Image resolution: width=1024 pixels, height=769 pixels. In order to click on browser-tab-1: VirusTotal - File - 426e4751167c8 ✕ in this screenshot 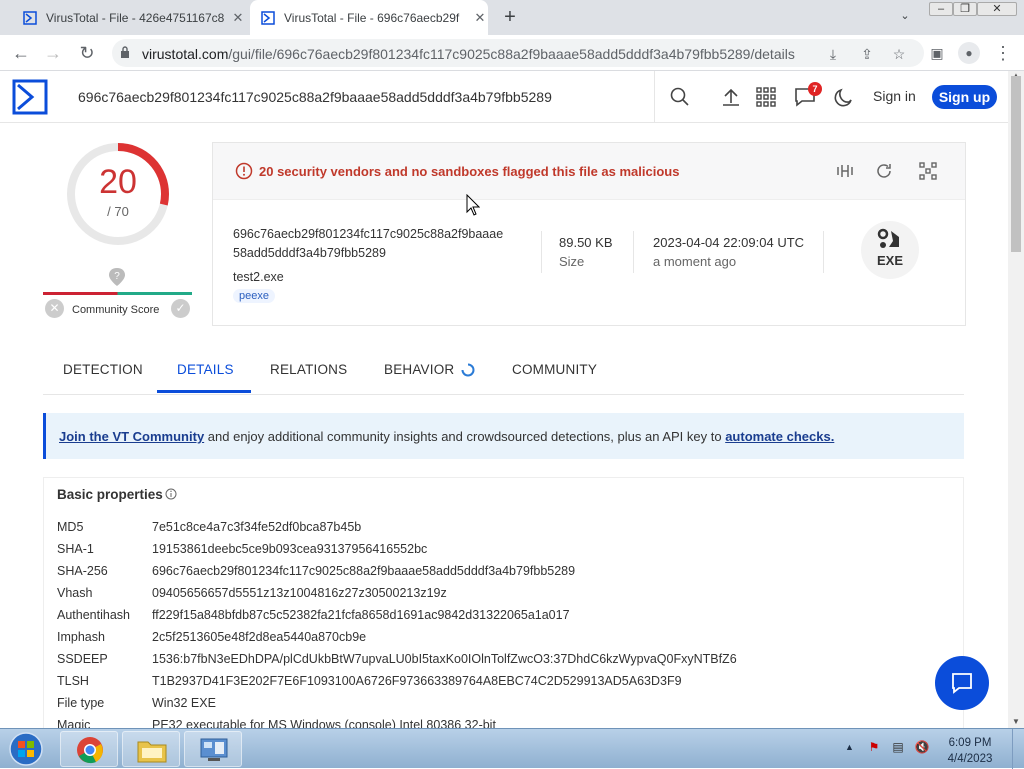, I will do `click(128, 17)`.